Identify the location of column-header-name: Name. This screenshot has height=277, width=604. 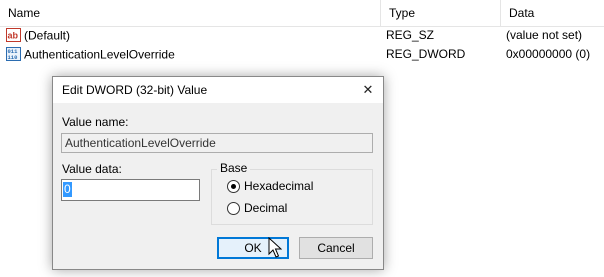
(190, 13).